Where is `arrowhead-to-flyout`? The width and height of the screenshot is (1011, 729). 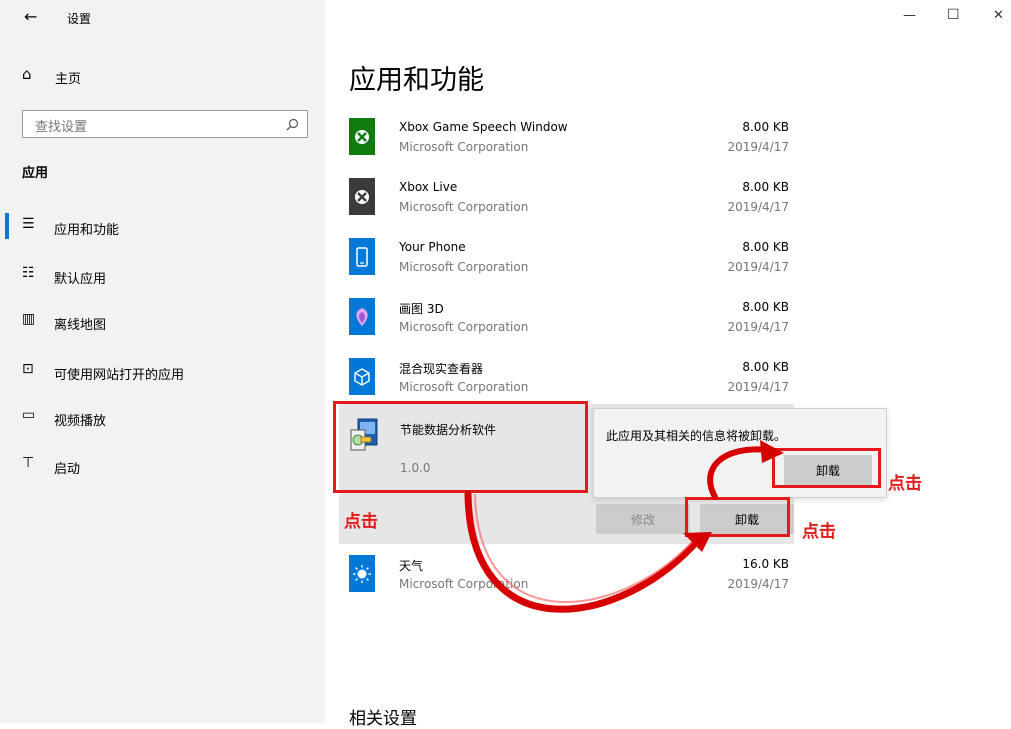
arrowhead-to-flyout is located at coordinates (772, 451).